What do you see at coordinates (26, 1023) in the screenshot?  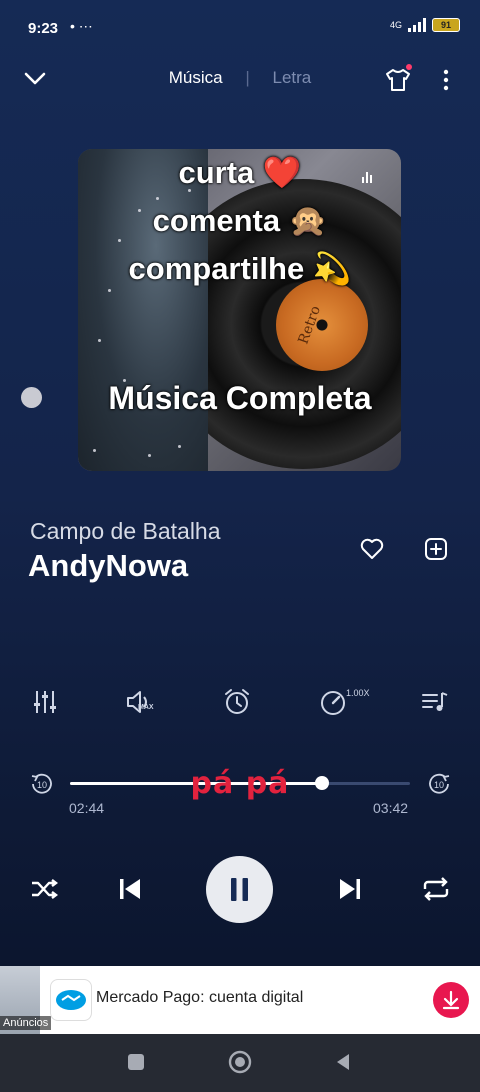 I see `ad-badge: Anúncios` at bounding box center [26, 1023].